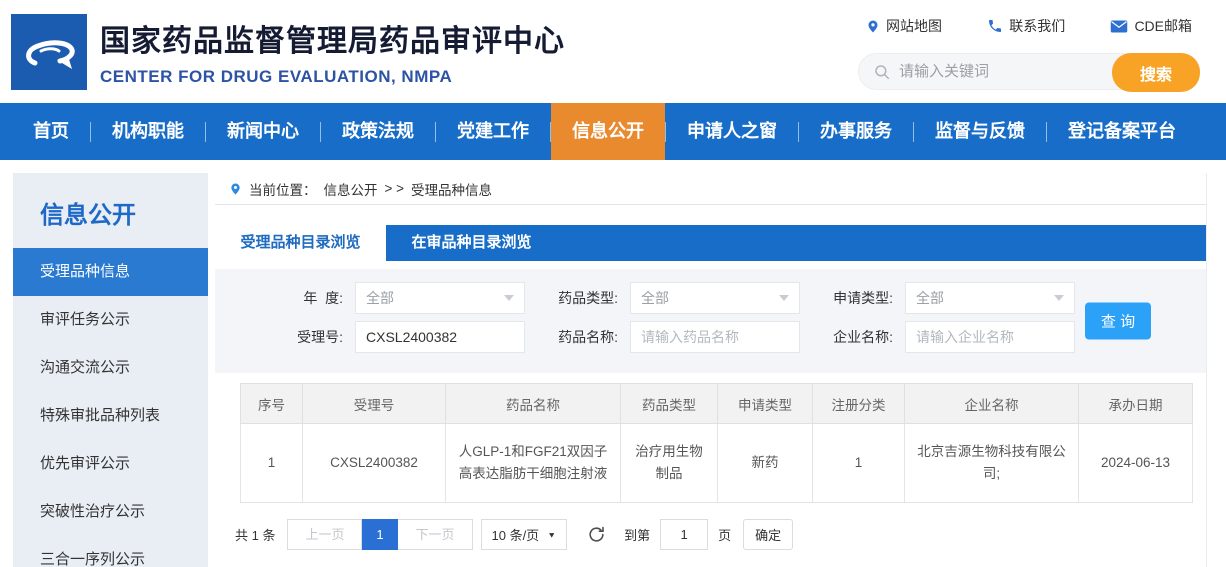 Image resolution: width=1226 pixels, height=567 pixels. Describe the element at coordinates (1163, 26) in the screenshot. I see `link-mailbox-label: CDE邮箱` at that location.